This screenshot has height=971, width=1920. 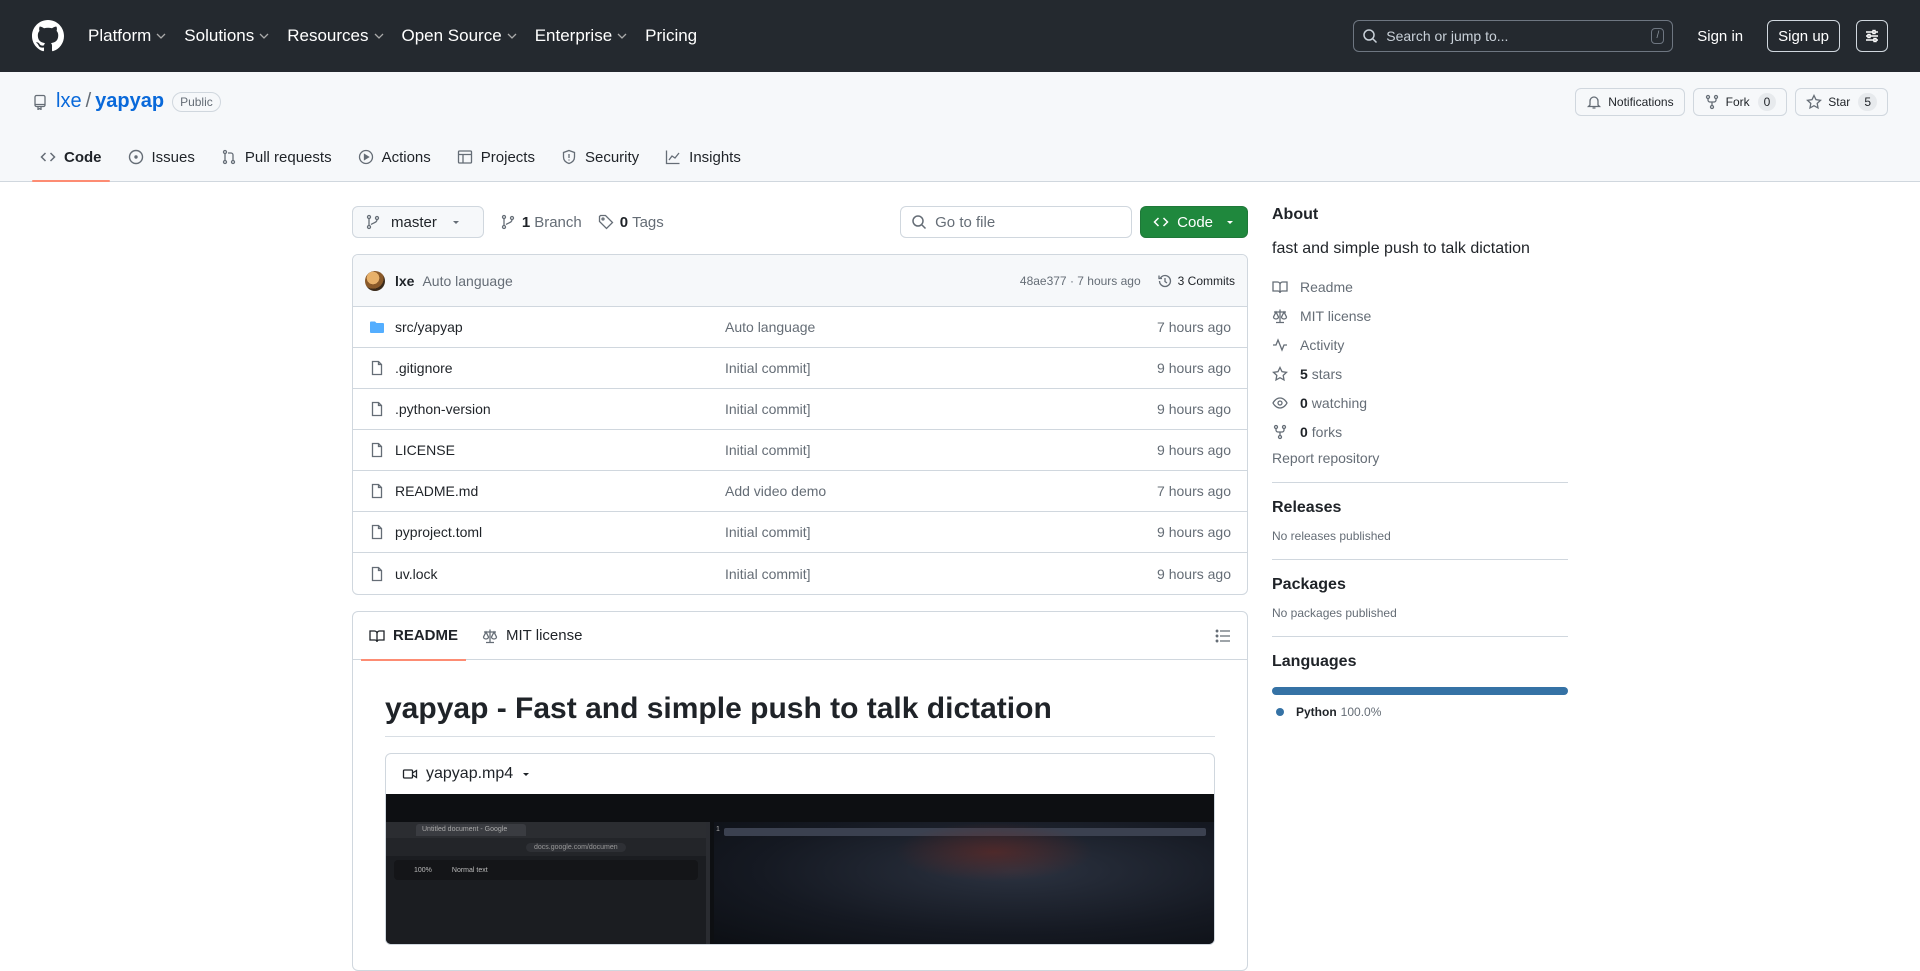 I want to click on file-commit-message-link: Add video demo, so click(x=941, y=491).